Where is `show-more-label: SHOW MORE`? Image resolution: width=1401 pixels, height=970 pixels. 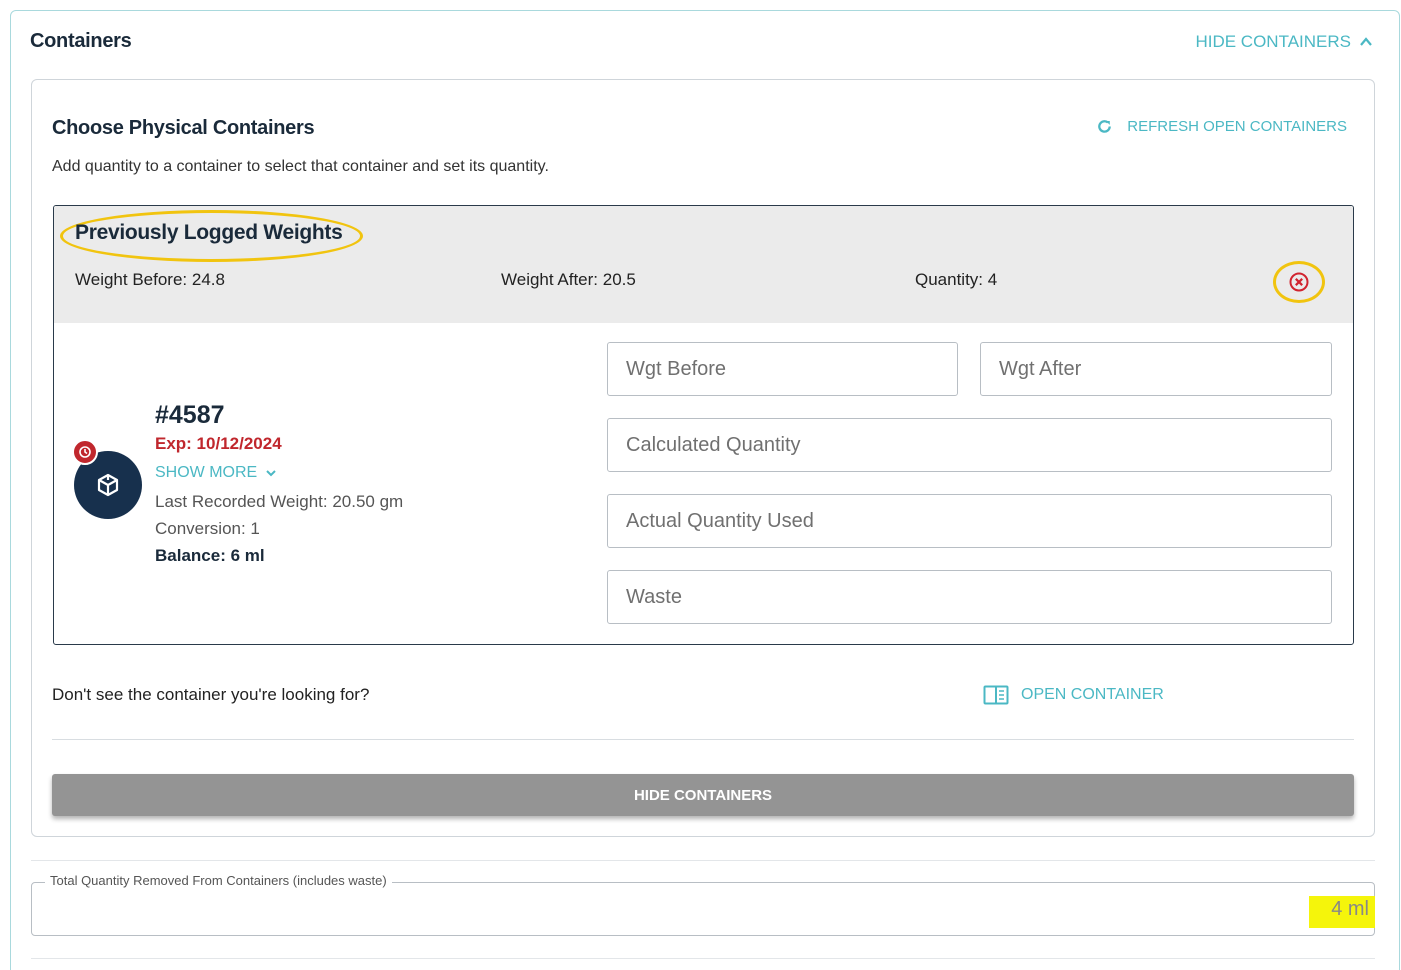 show-more-label: SHOW MORE is located at coordinates (206, 472).